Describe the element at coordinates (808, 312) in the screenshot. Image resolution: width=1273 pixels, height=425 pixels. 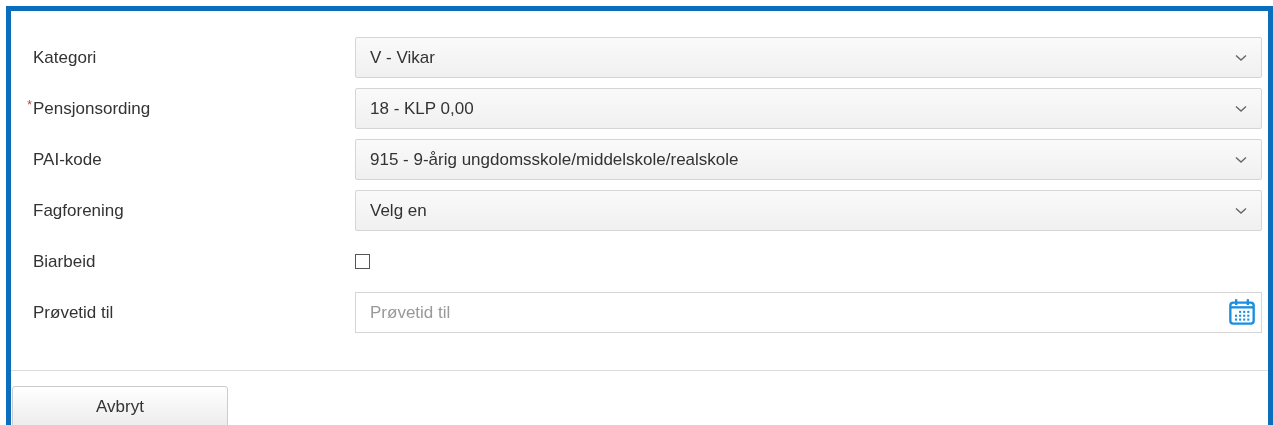
I see `date-field: Prøvetid til` at that location.